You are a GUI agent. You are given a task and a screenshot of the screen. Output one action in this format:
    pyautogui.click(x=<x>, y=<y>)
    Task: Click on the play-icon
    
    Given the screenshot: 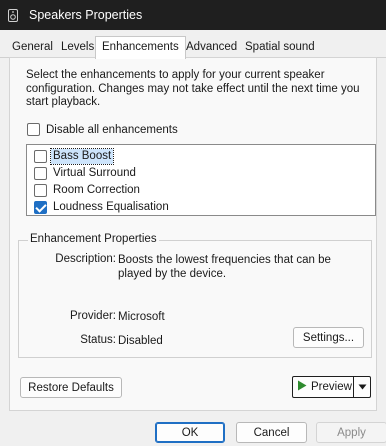 What is the action you would take?
    pyautogui.click(x=302, y=387)
    